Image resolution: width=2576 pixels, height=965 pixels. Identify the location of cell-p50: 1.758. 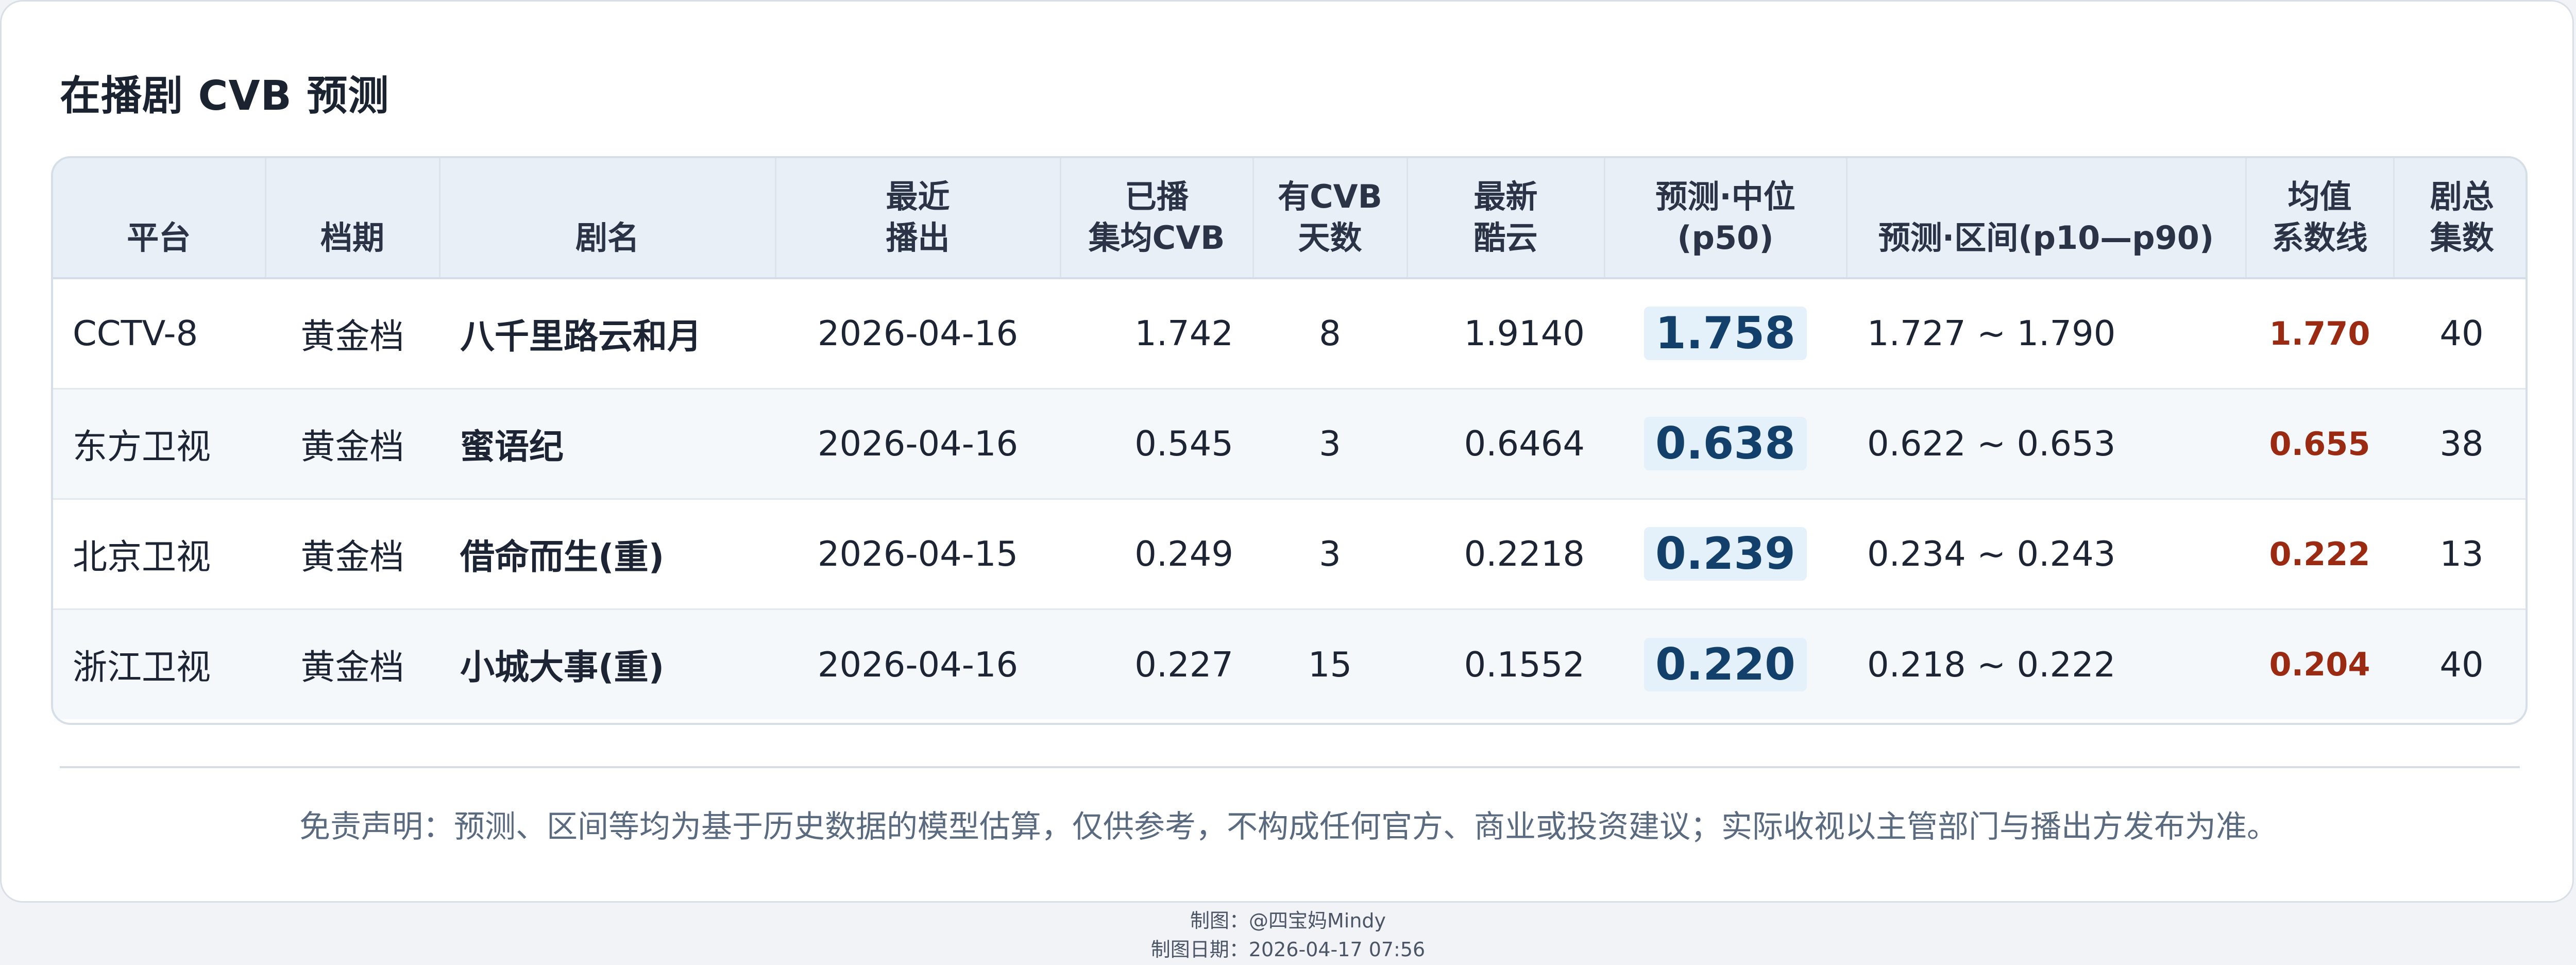
(1725, 332).